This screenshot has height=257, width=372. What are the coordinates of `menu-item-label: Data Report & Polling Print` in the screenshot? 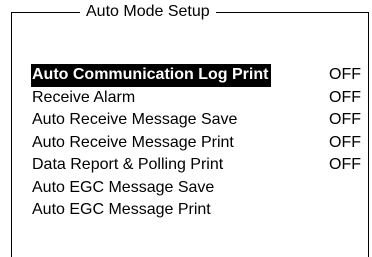 It's located at (128, 164).